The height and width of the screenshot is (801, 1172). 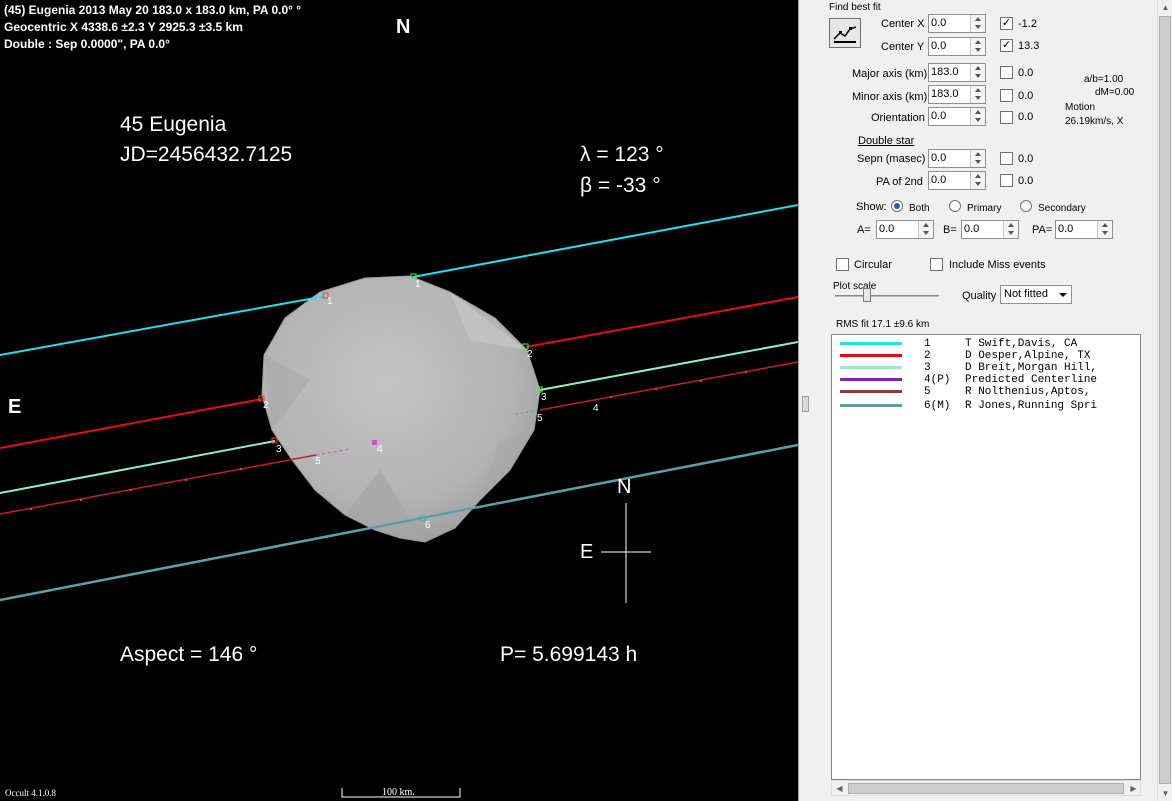 What do you see at coordinates (977, 94) in the screenshot?
I see `minor-axis-spin-arrows` at bounding box center [977, 94].